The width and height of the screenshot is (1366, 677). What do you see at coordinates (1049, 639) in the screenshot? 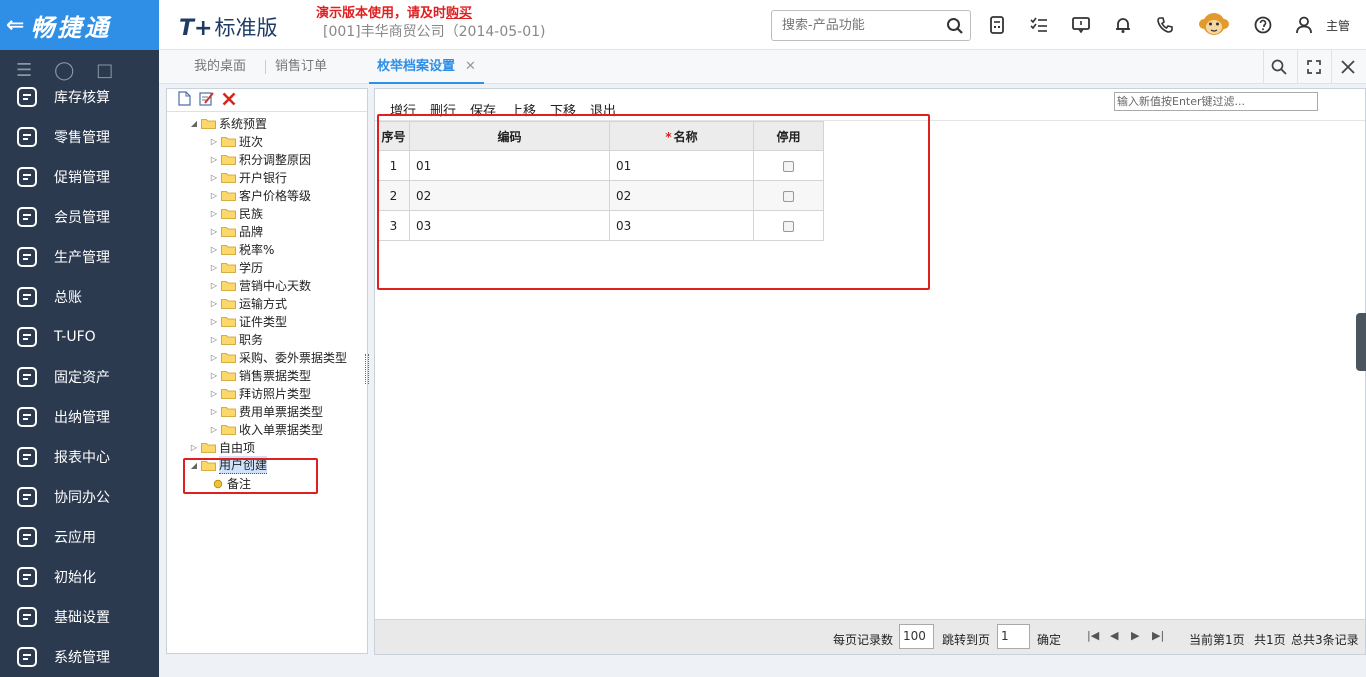
I see `confirm-button: 确定` at bounding box center [1049, 639].